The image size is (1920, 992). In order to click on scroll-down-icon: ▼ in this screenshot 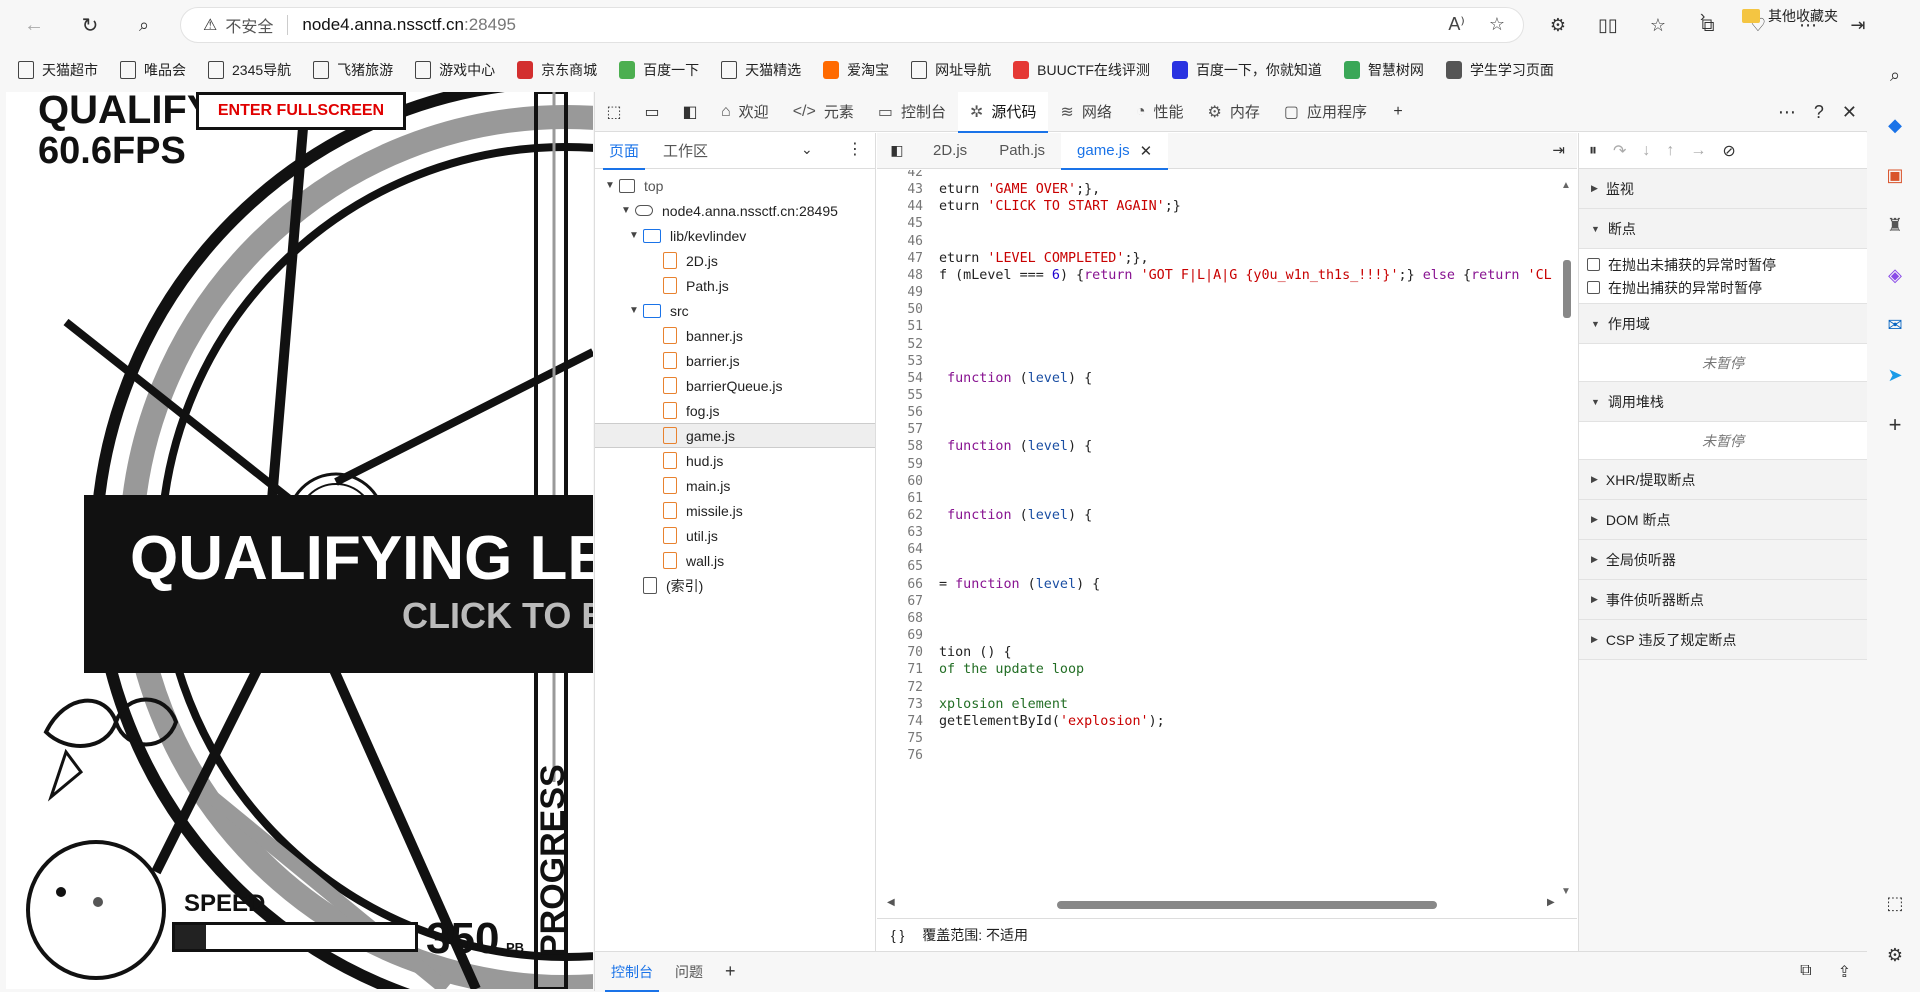, I will do `click(1566, 891)`.